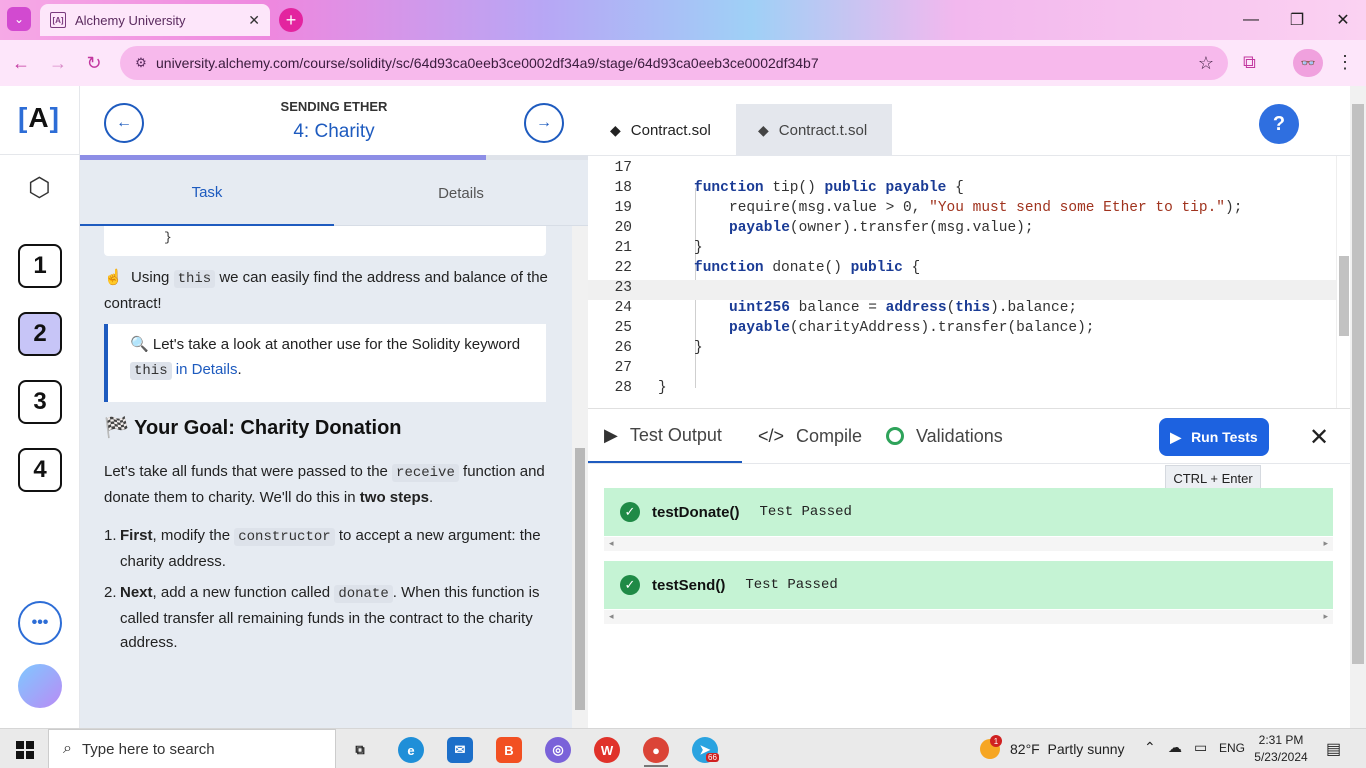 Image resolution: width=1366 pixels, height=768 pixels. I want to click on code-text: }, so click(698, 248).